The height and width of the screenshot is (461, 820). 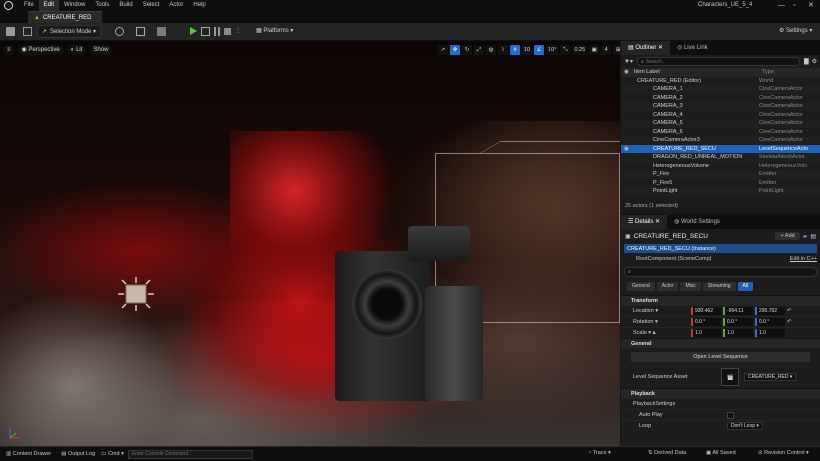 What do you see at coordinates (720, 81) in the screenshot?
I see `outliner-row: CREATURE_RED (Editor) World` at bounding box center [720, 81].